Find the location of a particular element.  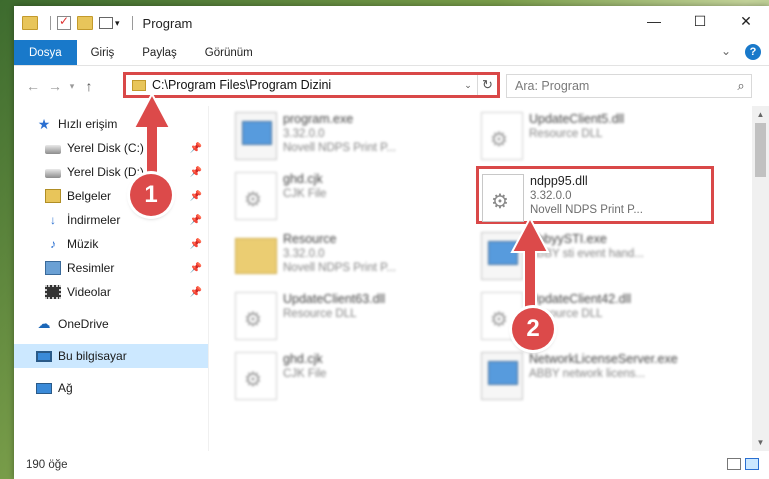

star-icon: ★ is located at coordinates (44, 124).